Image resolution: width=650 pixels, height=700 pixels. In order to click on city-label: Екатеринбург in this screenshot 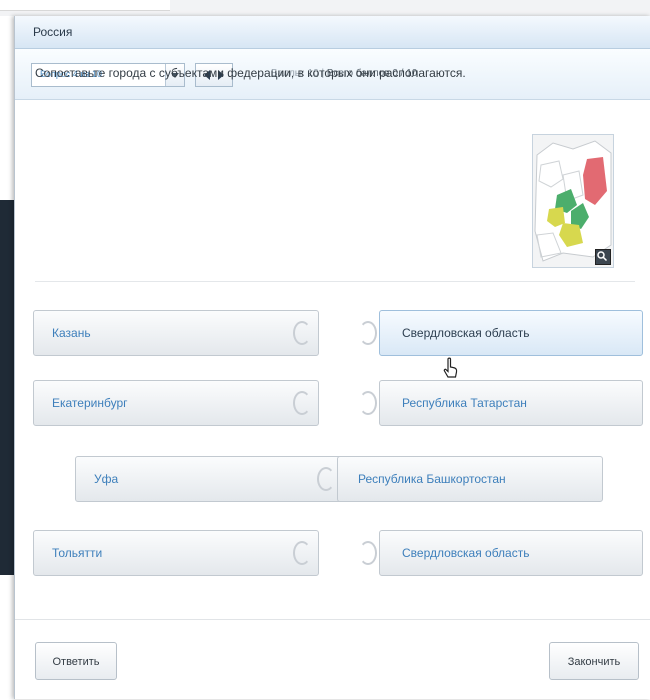, I will do `click(90, 403)`.